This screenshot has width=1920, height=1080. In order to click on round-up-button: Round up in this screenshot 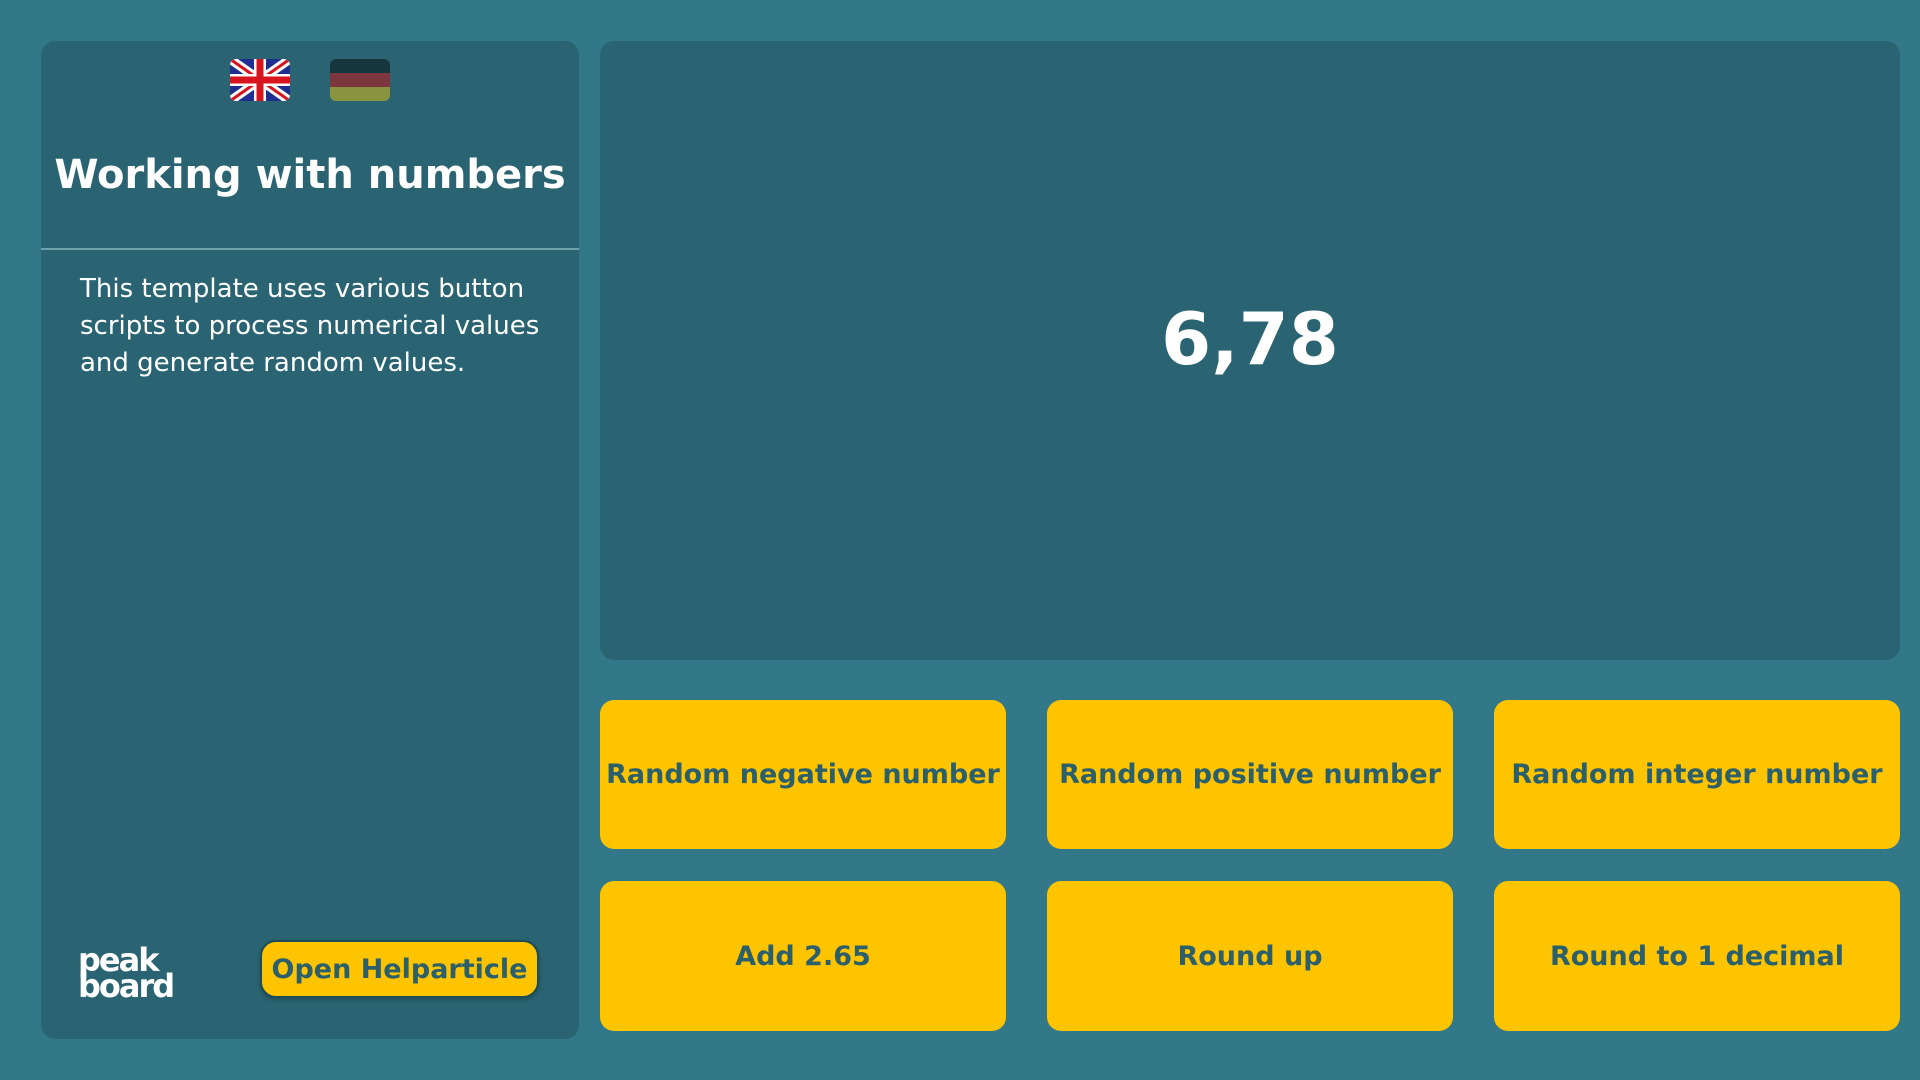, I will do `click(1250, 956)`.